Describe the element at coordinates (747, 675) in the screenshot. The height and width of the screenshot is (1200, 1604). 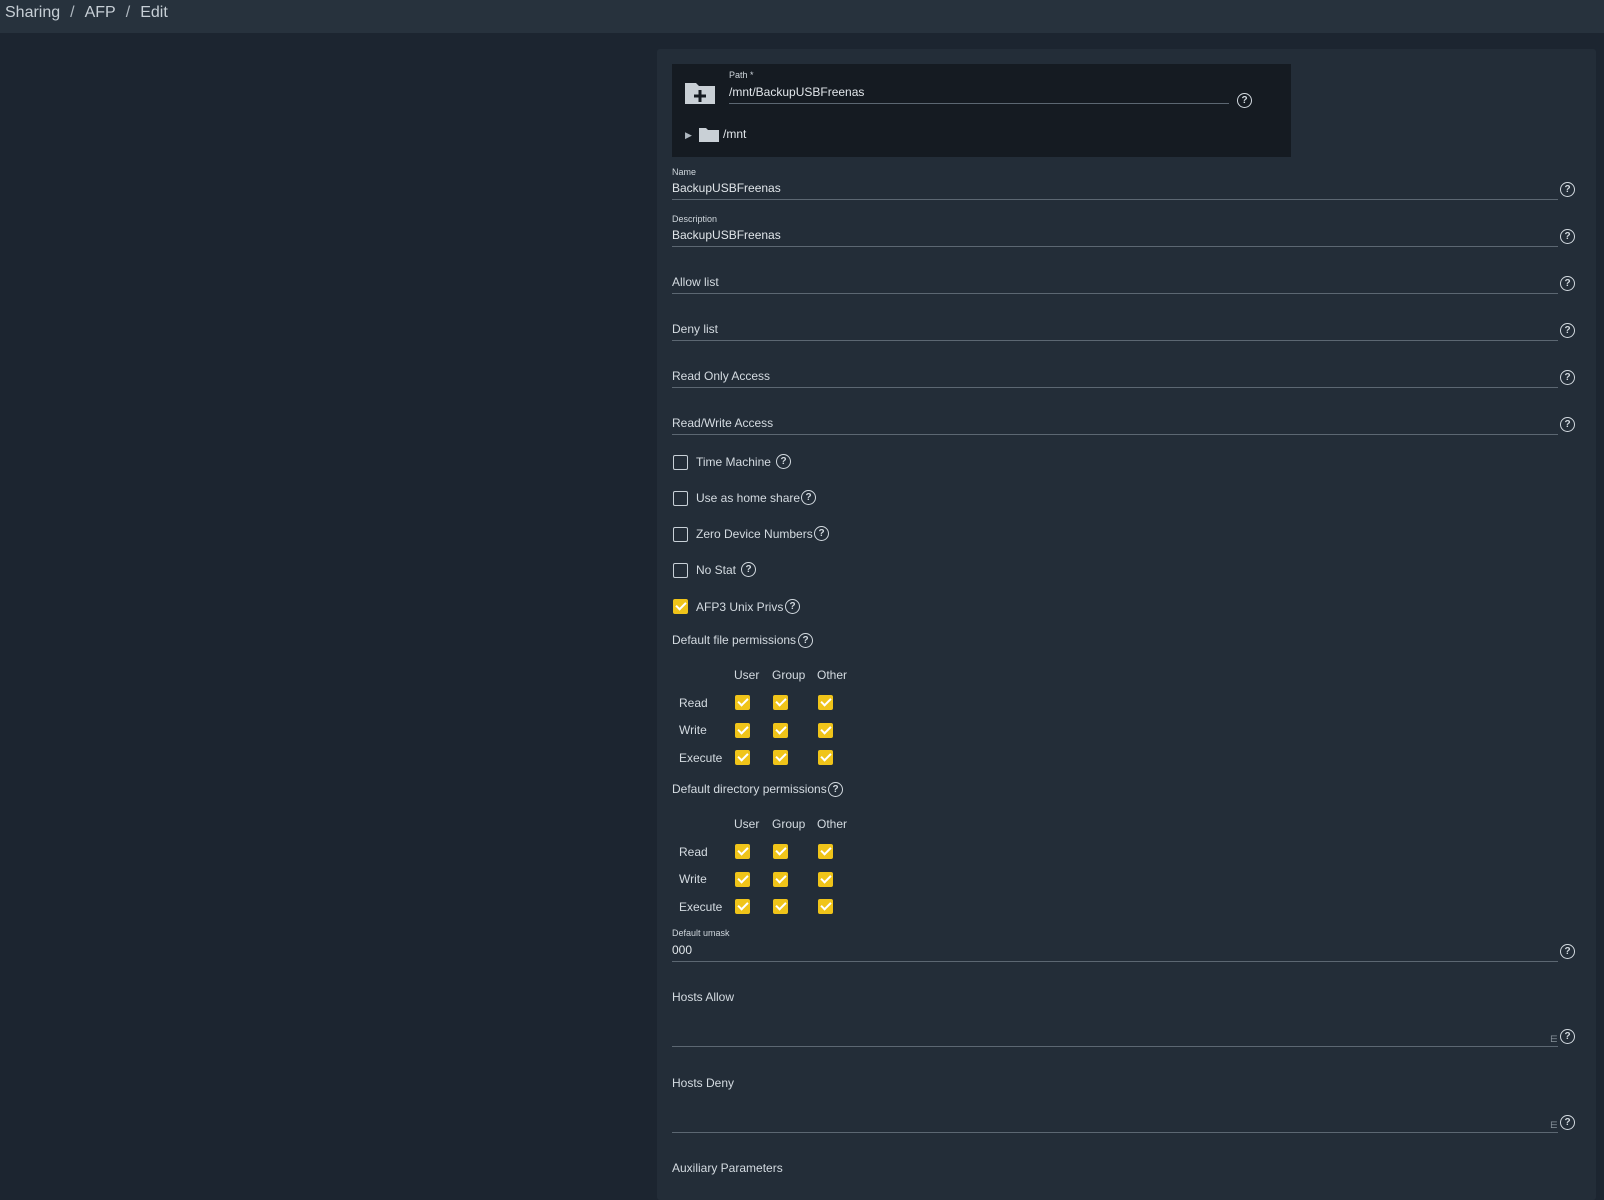
I see `file-perm-col-user: User` at that location.